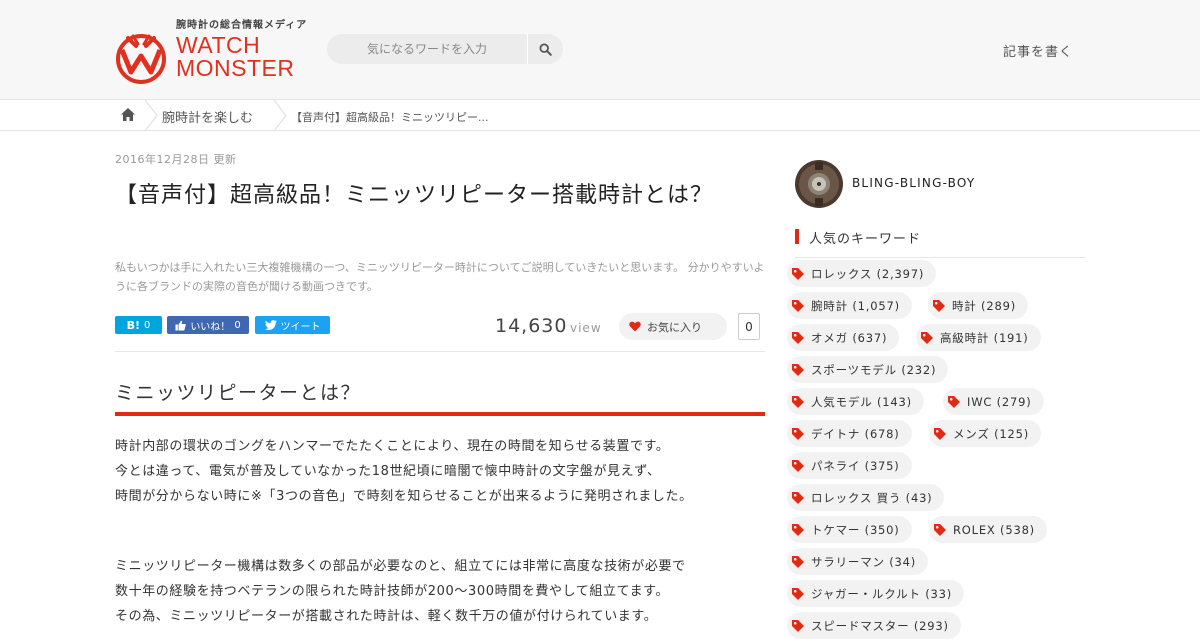  Describe the element at coordinates (181, 325) in the screenshot. I see `thumbs-up-icon` at that location.